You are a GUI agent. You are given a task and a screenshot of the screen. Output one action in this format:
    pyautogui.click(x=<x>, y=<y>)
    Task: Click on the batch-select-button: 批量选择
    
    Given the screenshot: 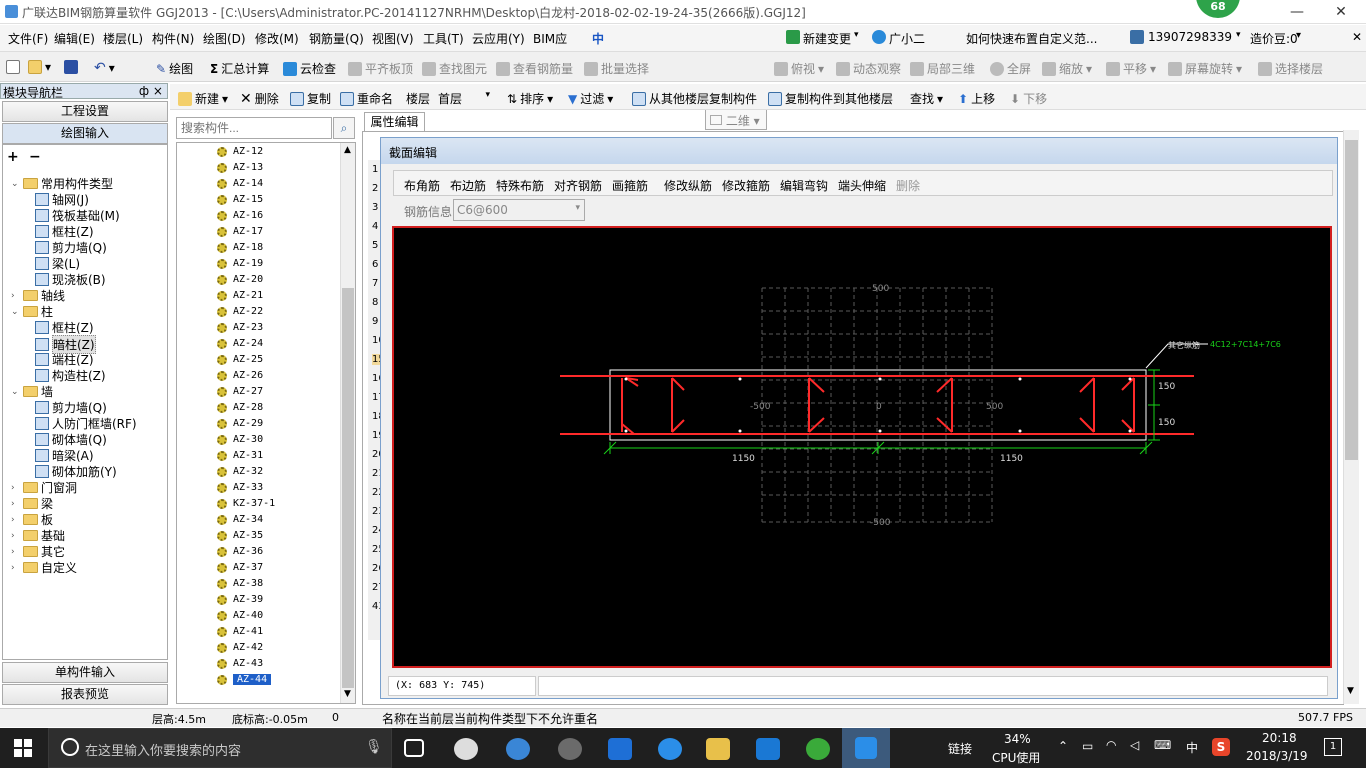 What is the action you would take?
    pyautogui.click(x=616, y=68)
    